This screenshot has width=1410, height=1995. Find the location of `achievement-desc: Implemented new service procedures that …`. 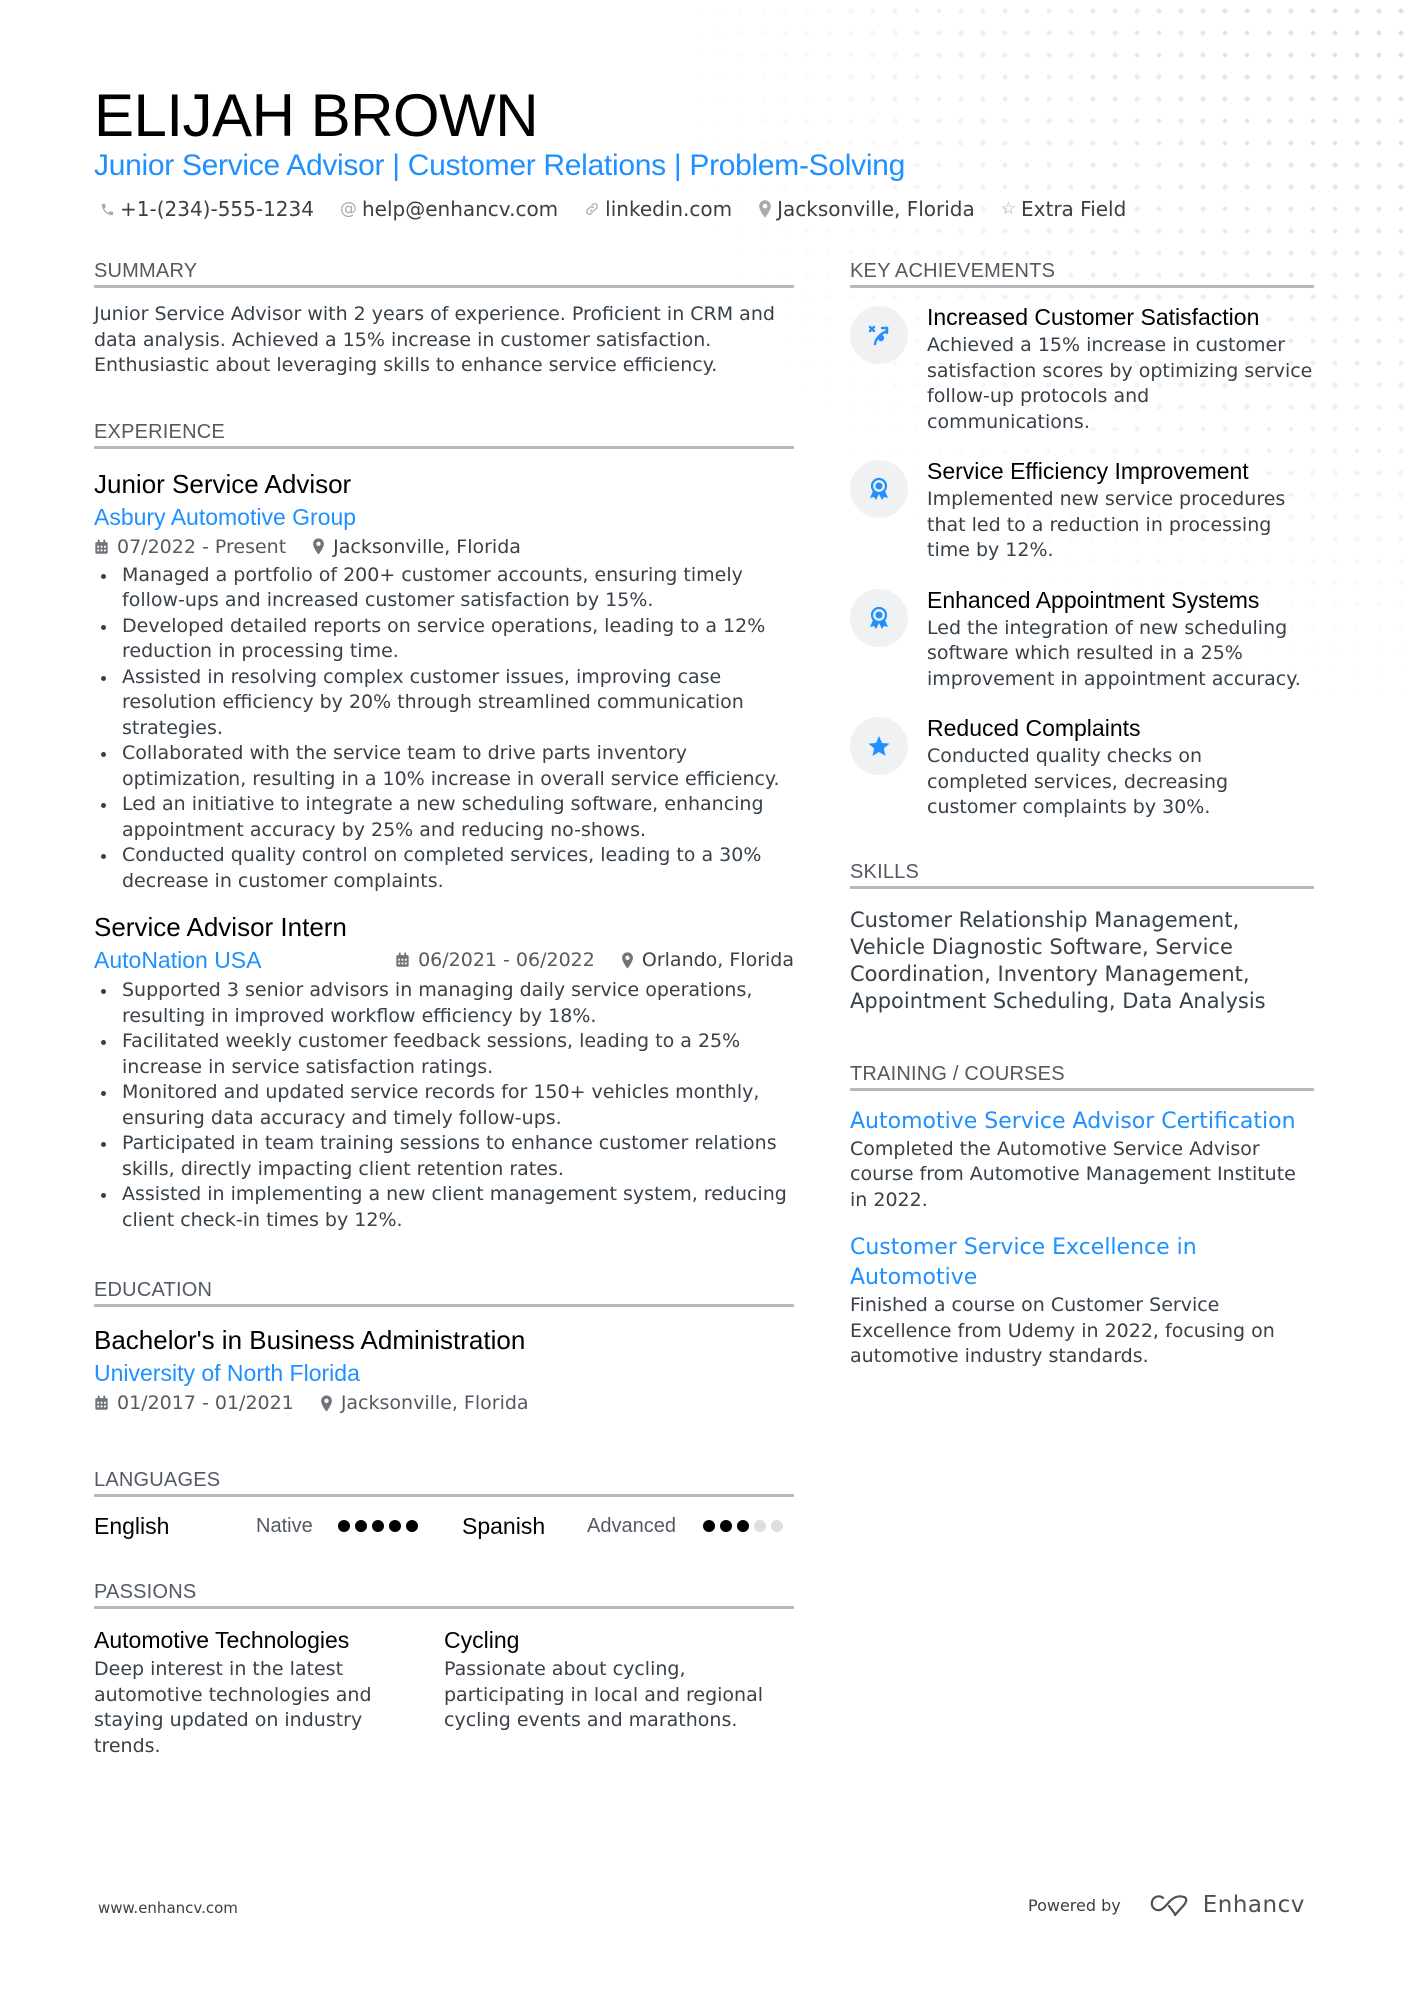

achievement-desc: Implemented new service procedures that … is located at coordinates (1106, 524).